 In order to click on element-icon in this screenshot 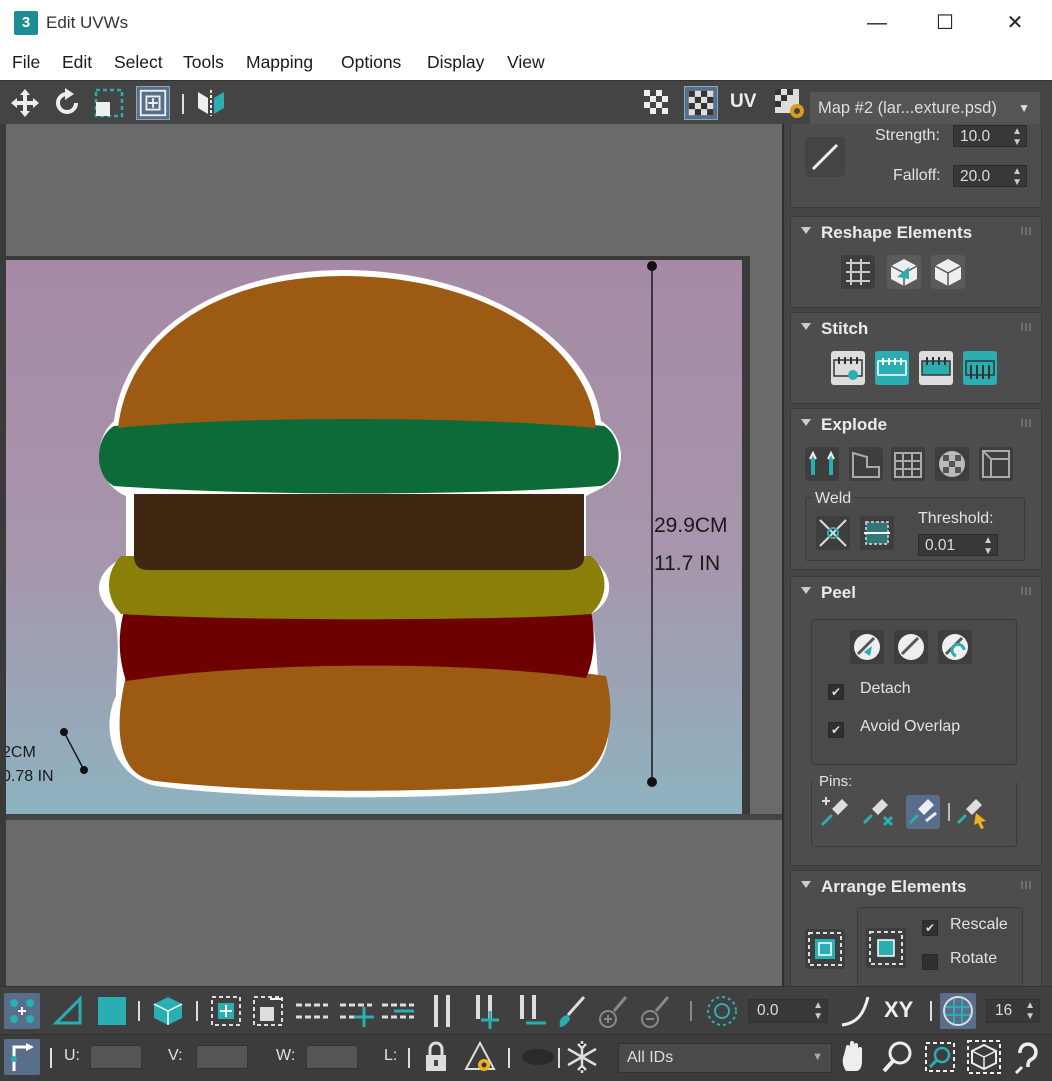, I will do `click(168, 1011)`.